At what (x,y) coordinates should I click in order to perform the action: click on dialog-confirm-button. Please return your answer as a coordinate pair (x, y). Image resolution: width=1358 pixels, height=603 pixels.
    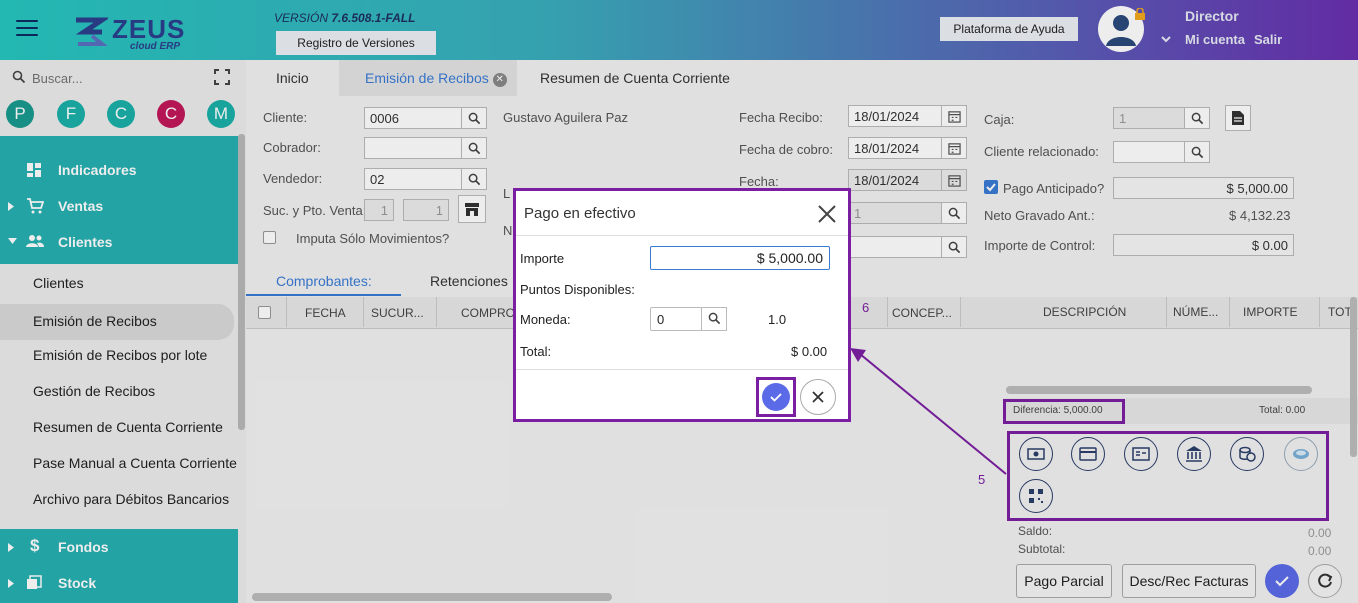
    Looking at the image, I should click on (776, 397).